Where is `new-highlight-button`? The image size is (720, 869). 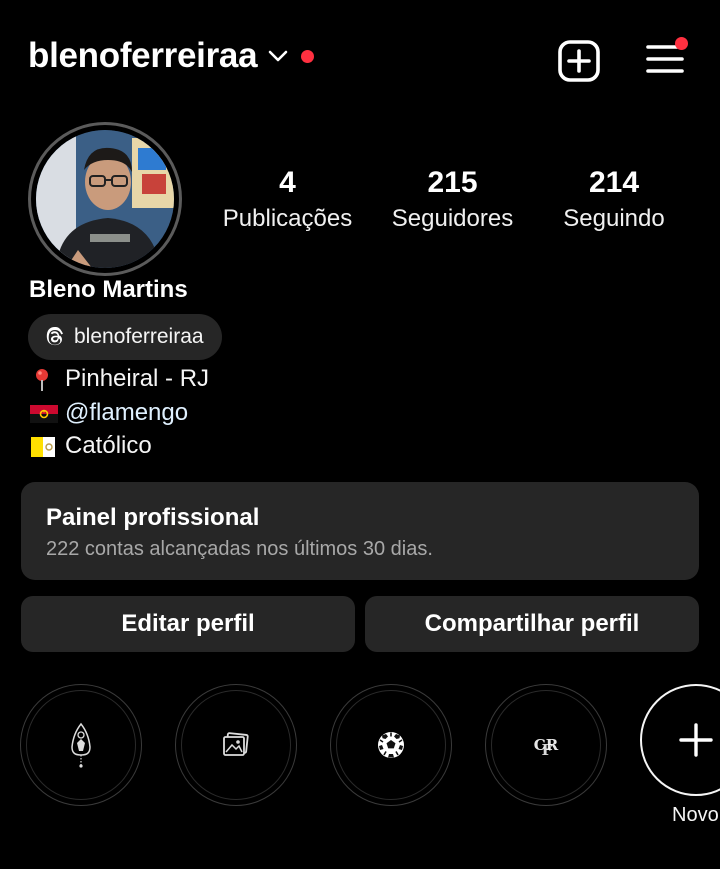 new-highlight-button is located at coordinates (680, 740).